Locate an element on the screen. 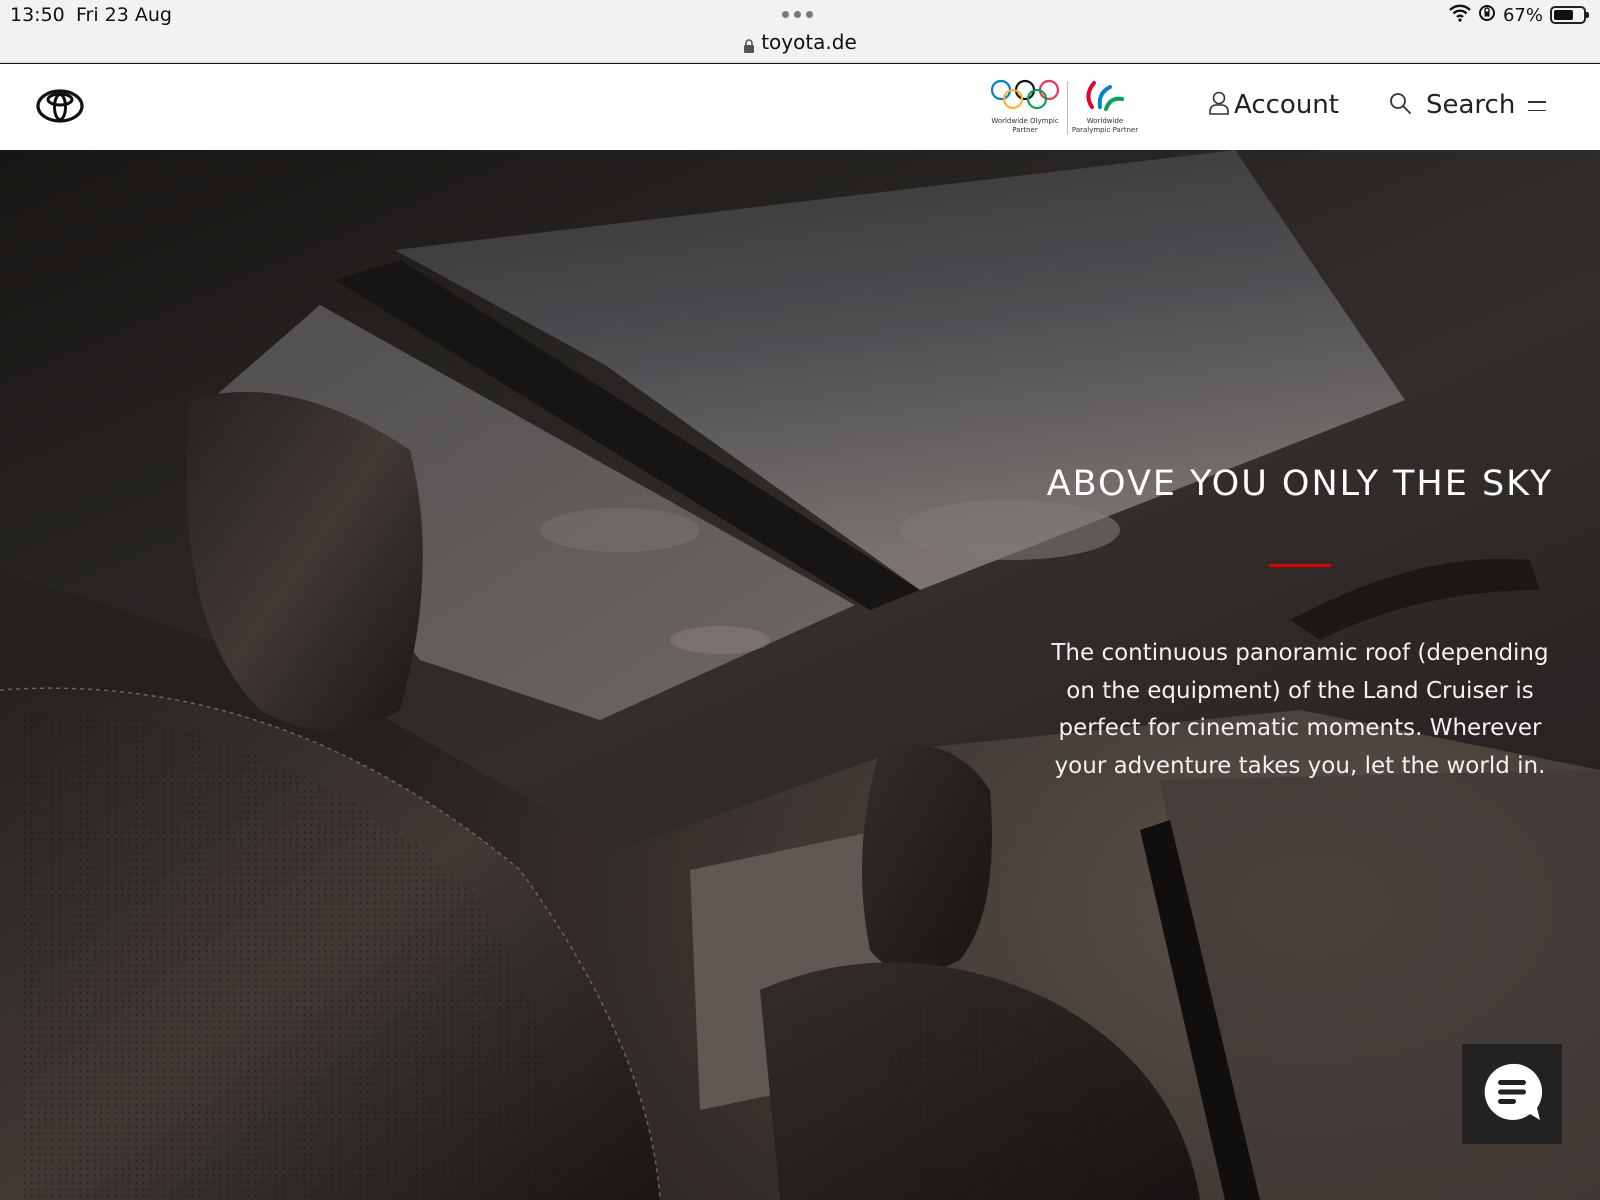  paralympic-agitos-icon is located at coordinates (1105, 96).